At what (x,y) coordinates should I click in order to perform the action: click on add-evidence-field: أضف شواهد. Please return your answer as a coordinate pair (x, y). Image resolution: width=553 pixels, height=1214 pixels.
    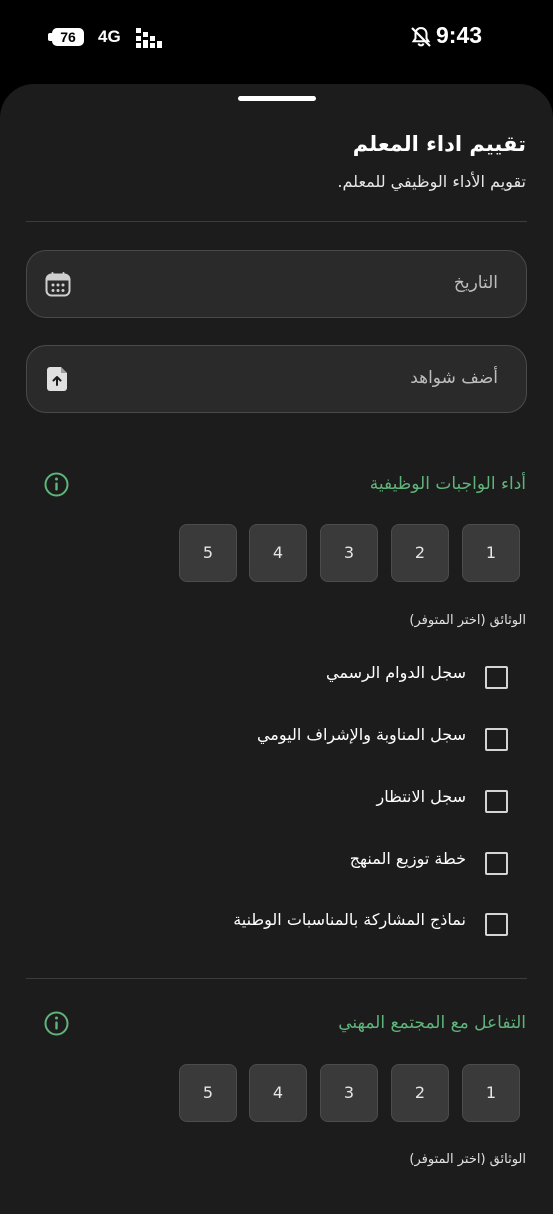
    Looking at the image, I should click on (276, 379).